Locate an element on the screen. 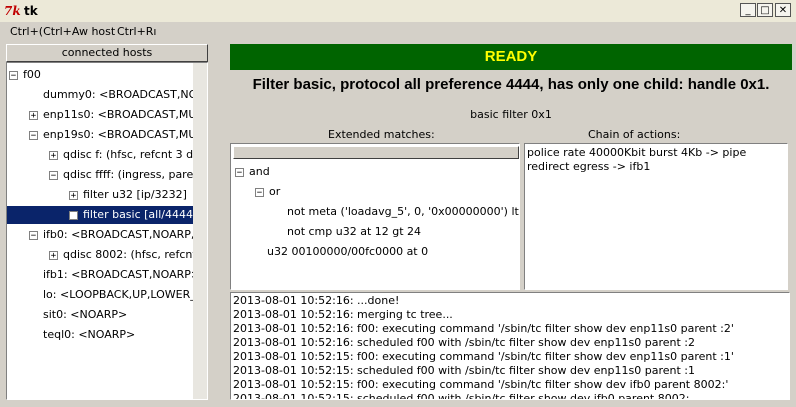 This screenshot has width=796, height=407. minimize-button: _ is located at coordinates (748, 10).